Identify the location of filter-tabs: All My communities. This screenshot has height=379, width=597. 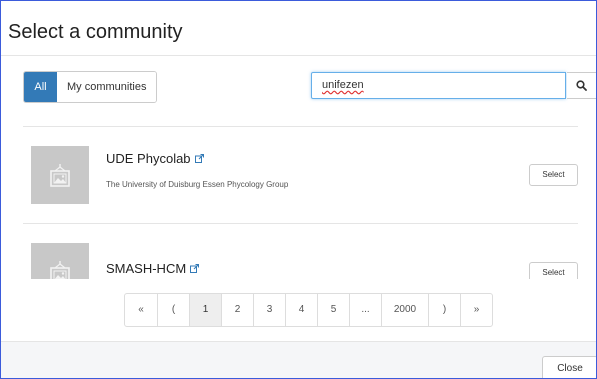
(90, 87).